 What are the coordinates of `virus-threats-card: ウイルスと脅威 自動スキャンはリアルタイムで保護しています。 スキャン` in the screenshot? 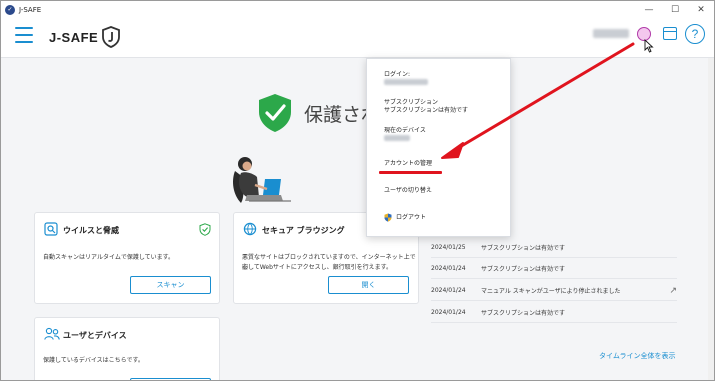 It's located at (127, 258).